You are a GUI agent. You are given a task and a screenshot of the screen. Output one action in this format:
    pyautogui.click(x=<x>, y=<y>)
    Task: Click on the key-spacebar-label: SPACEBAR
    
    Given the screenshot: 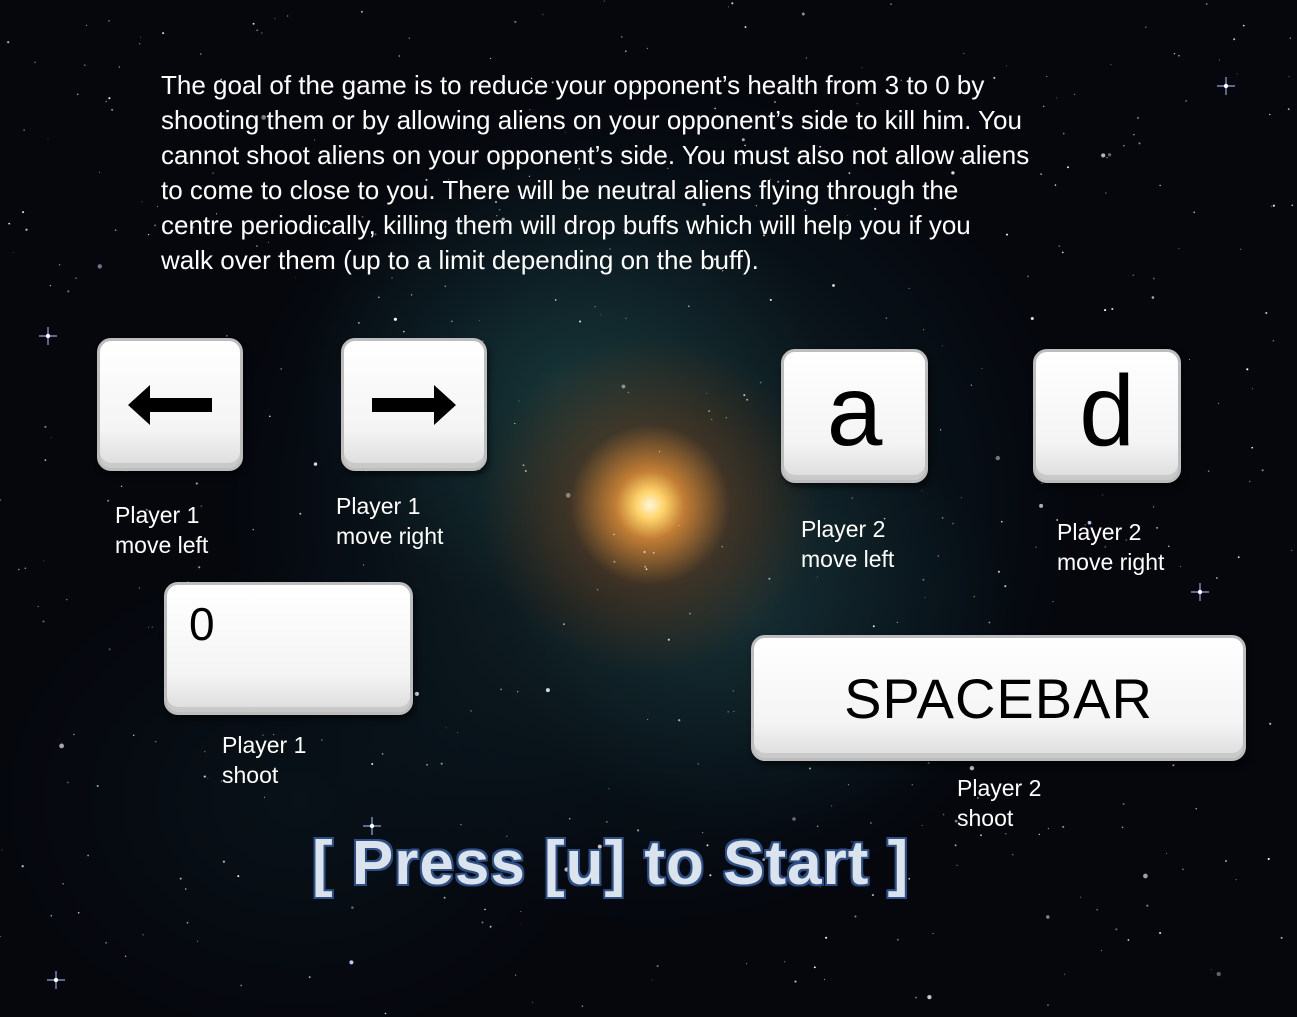 What is the action you would take?
    pyautogui.click(x=998, y=698)
    